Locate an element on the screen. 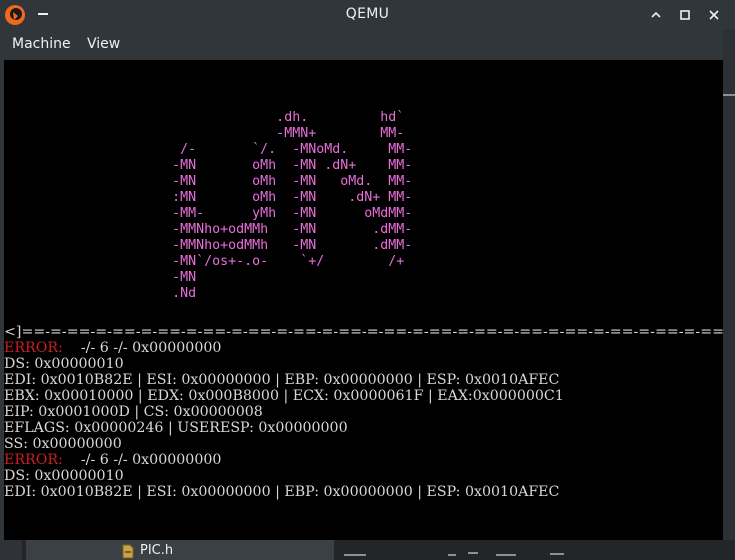  close-icon is located at coordinates (714, 15).